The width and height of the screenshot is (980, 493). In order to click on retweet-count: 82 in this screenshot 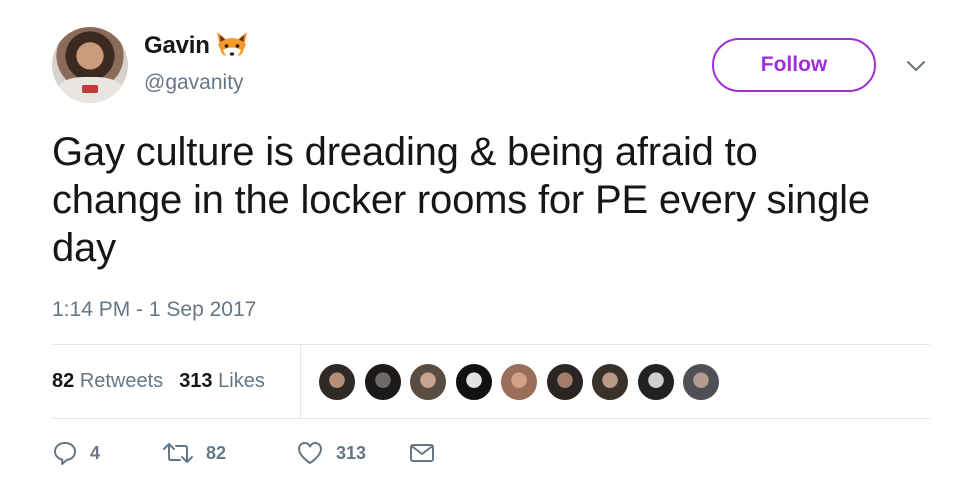, I will do `click(216, 452)`.